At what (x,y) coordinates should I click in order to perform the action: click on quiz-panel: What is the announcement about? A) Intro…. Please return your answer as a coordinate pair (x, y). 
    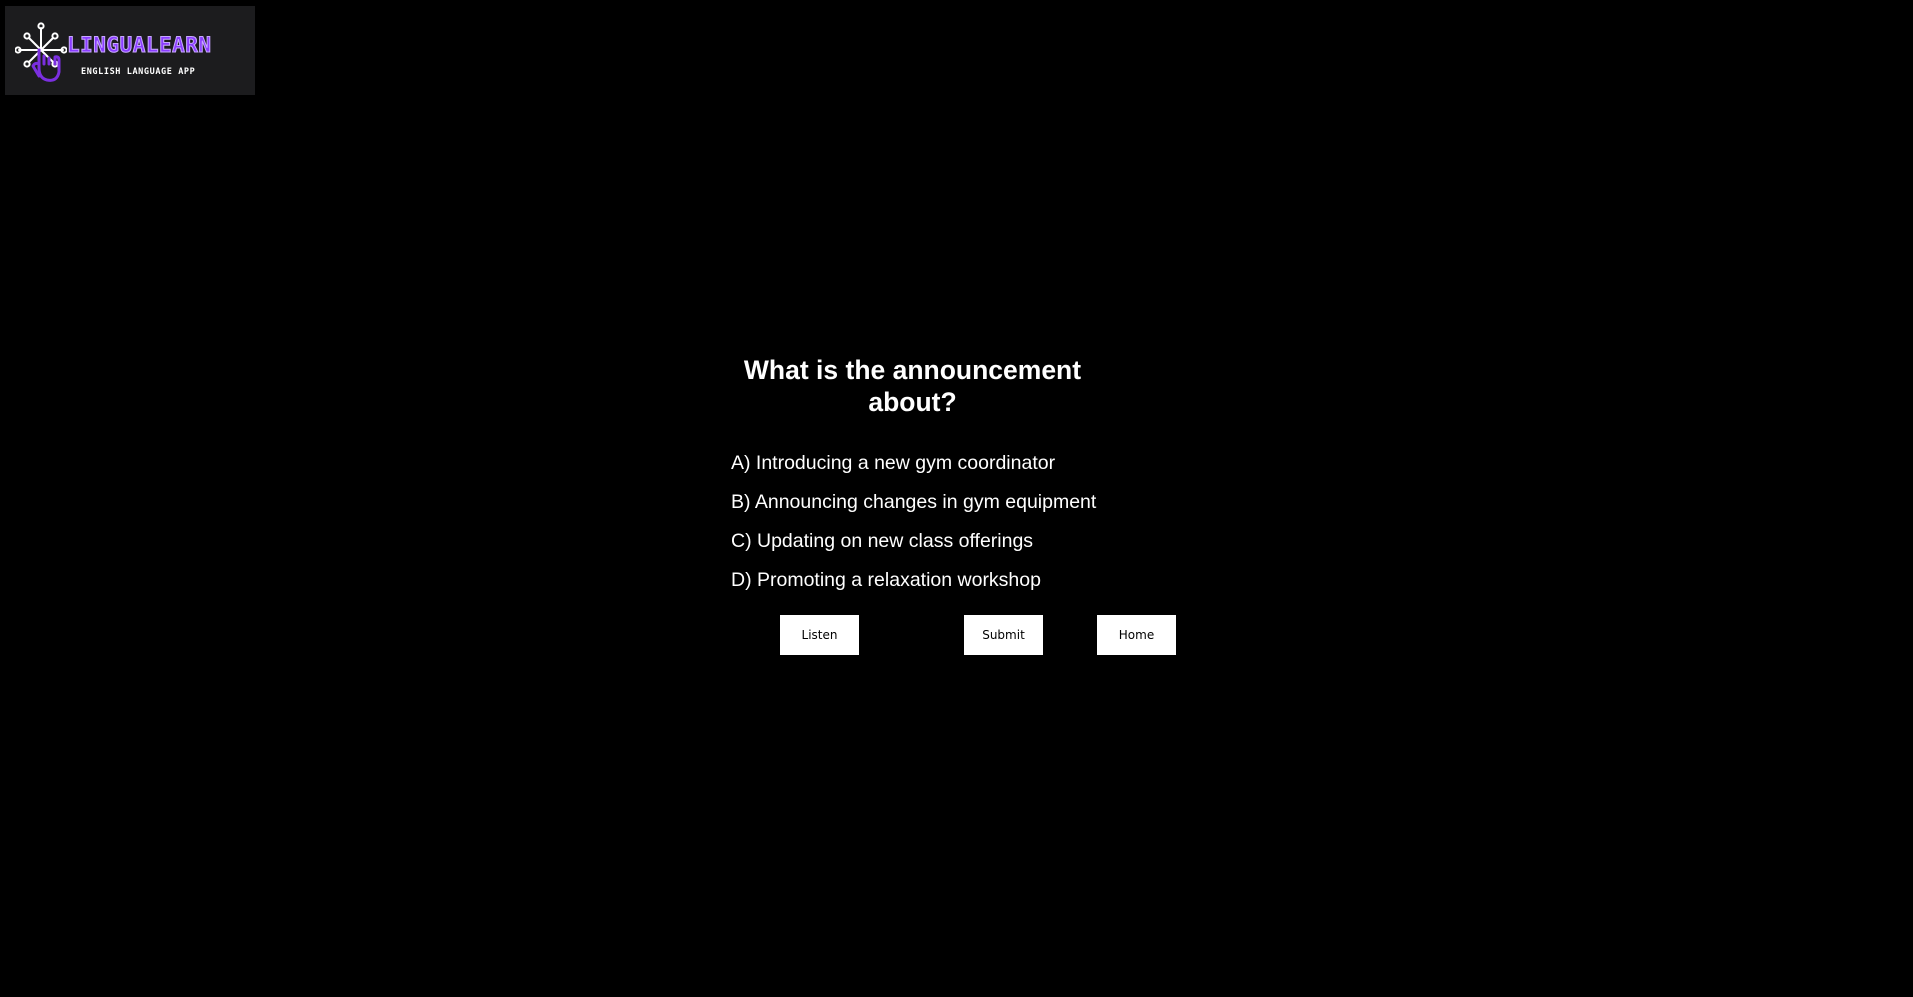
    Looking at the image, I should click on (912, 472).